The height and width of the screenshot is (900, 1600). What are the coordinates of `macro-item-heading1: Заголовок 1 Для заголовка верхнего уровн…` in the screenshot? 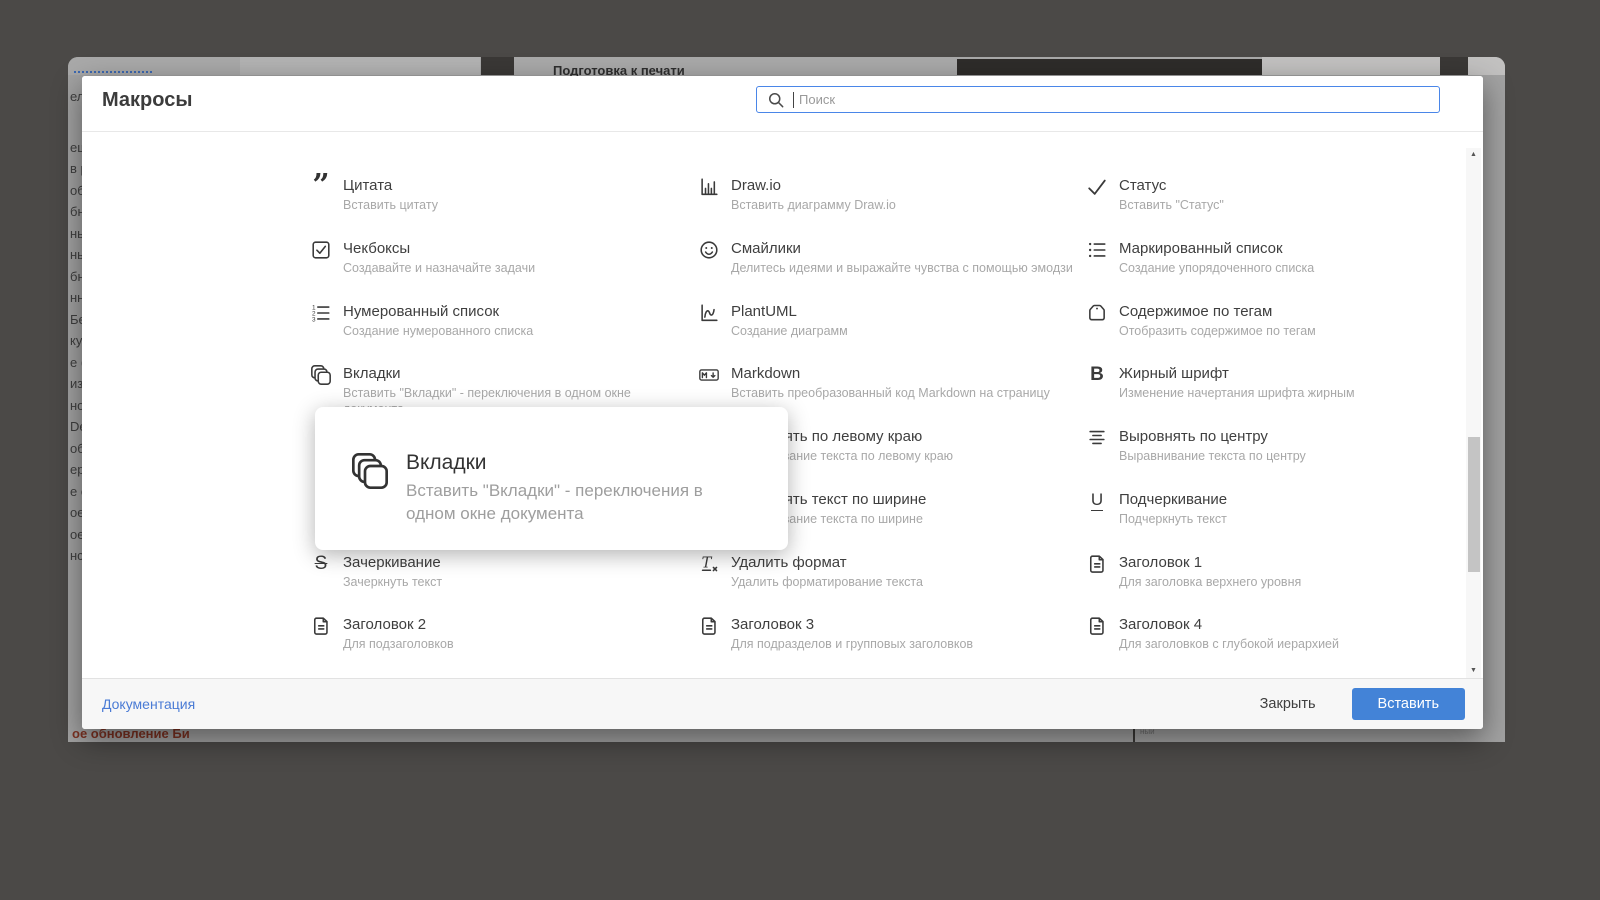 It's located at (1275, 571).